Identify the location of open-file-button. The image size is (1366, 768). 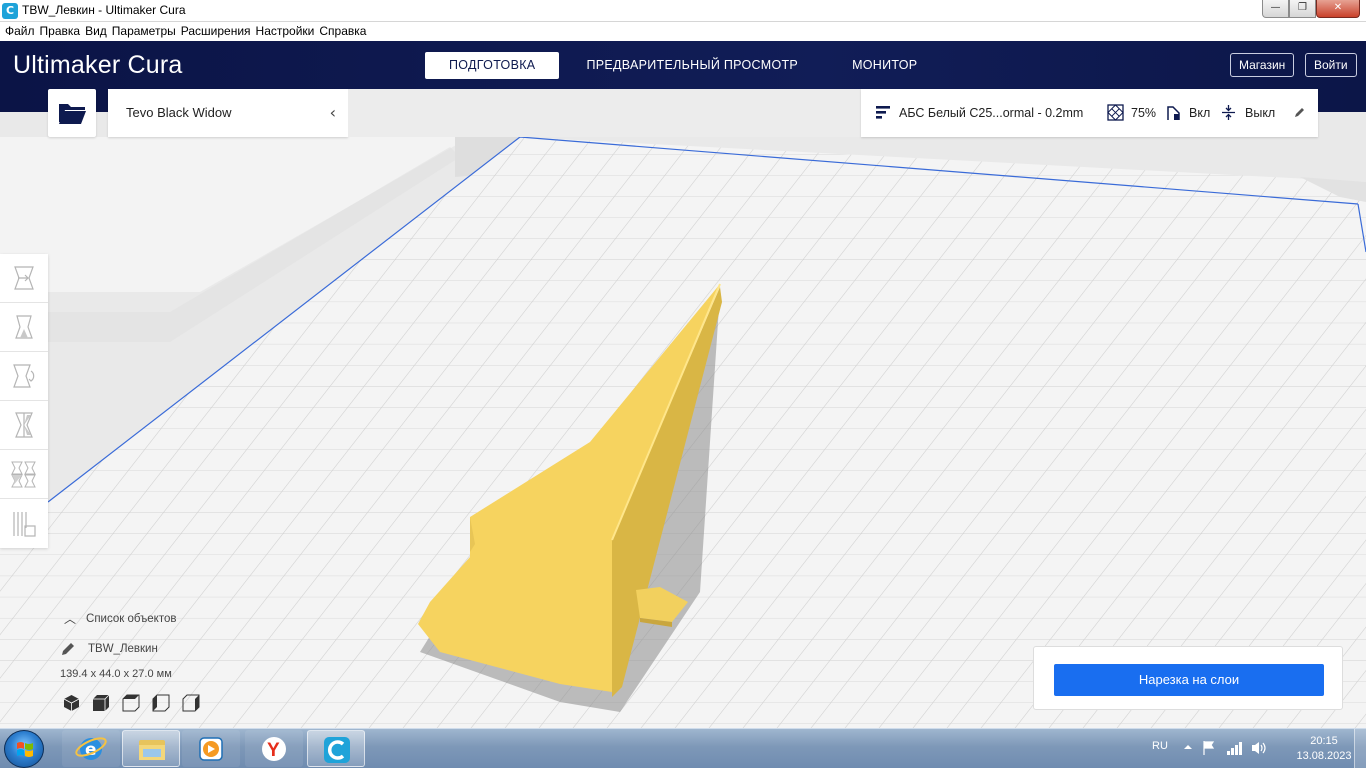
(72, 113).